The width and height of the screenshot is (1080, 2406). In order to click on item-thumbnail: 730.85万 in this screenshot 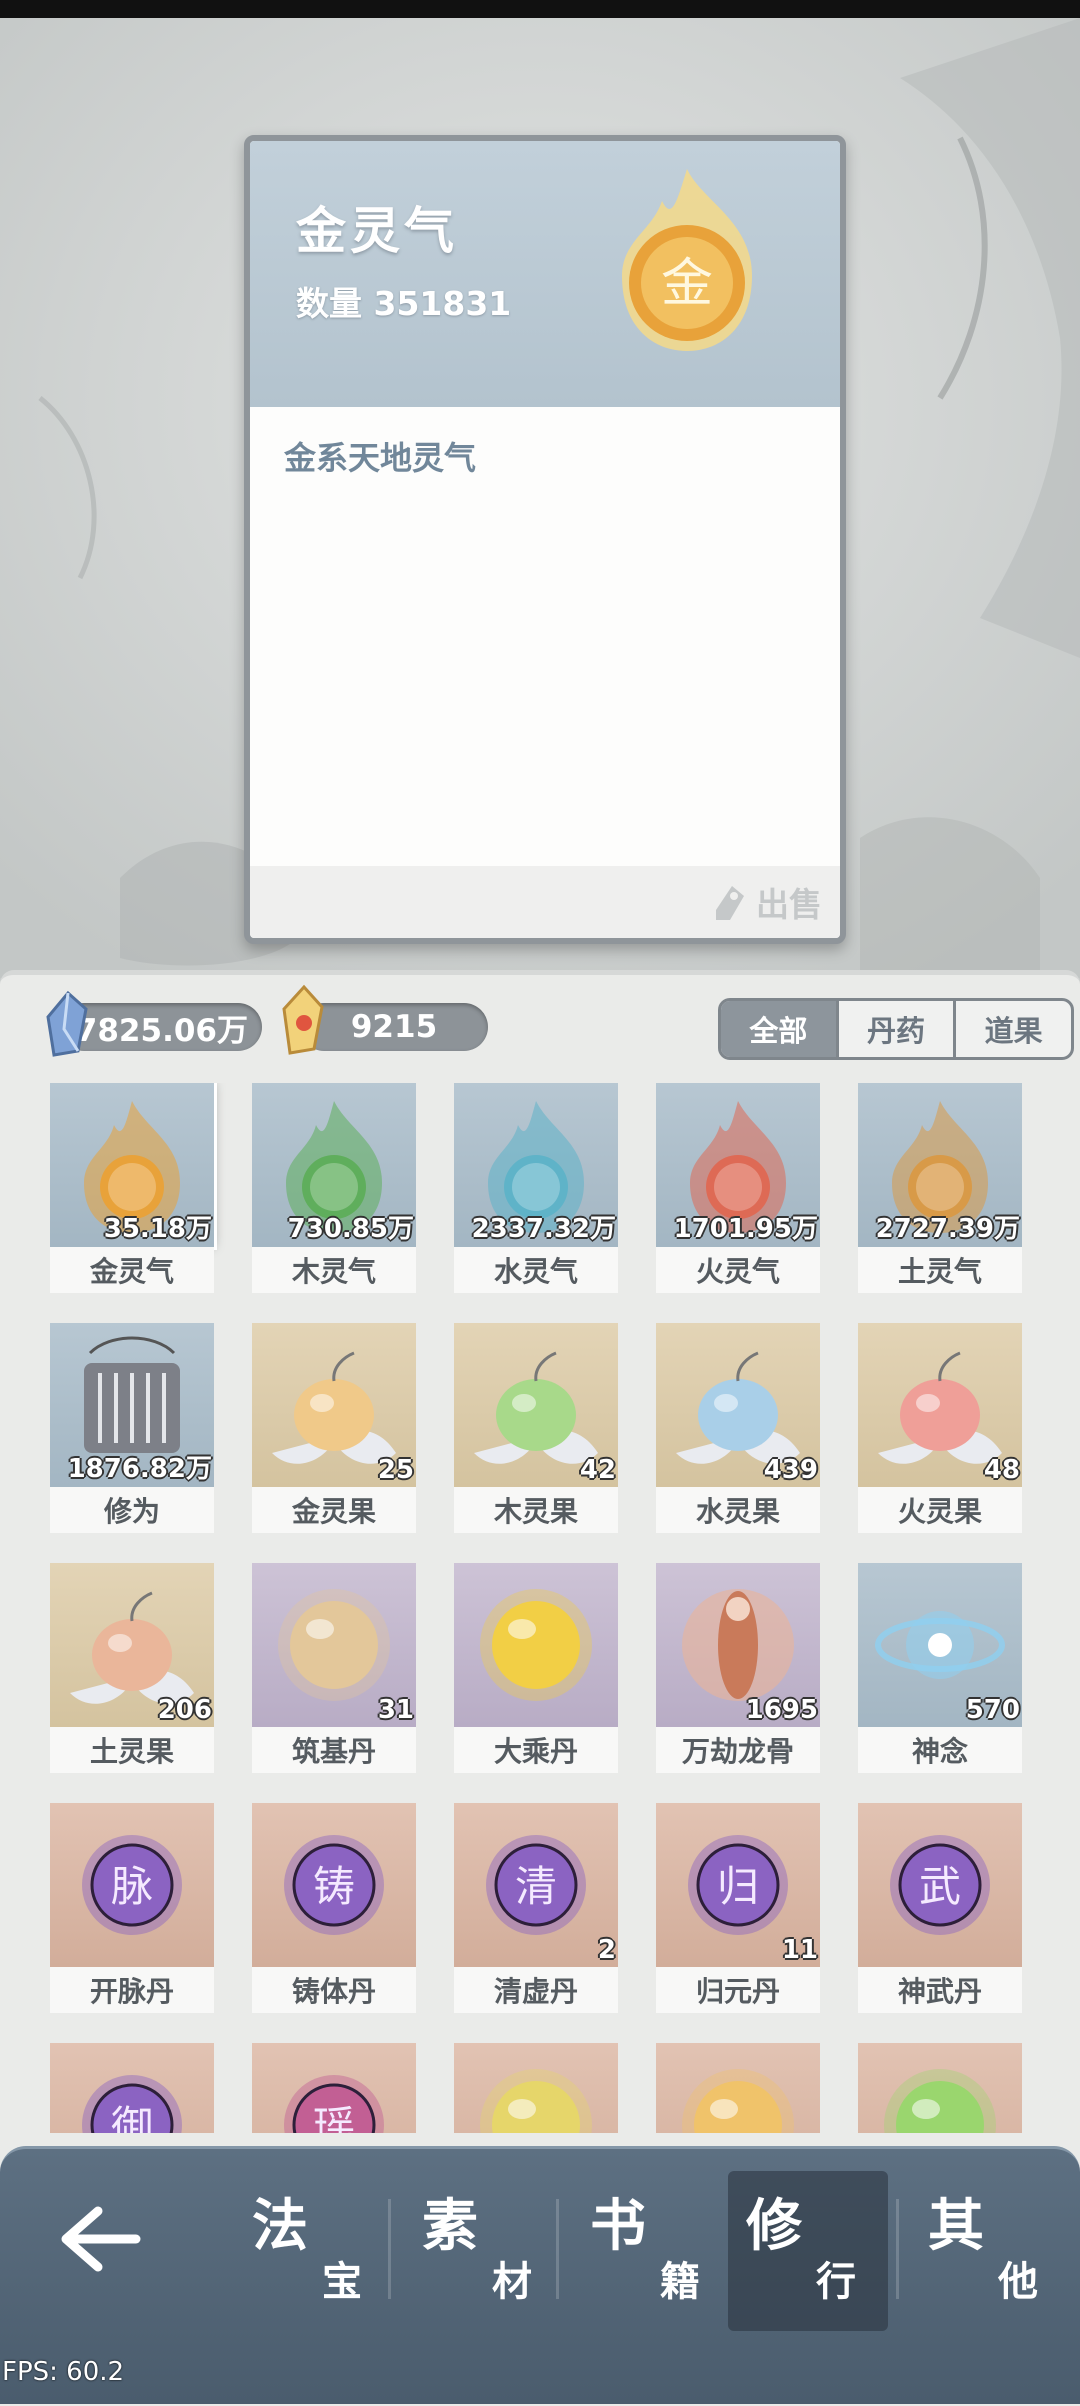, I will do `click(334, 1165)`.